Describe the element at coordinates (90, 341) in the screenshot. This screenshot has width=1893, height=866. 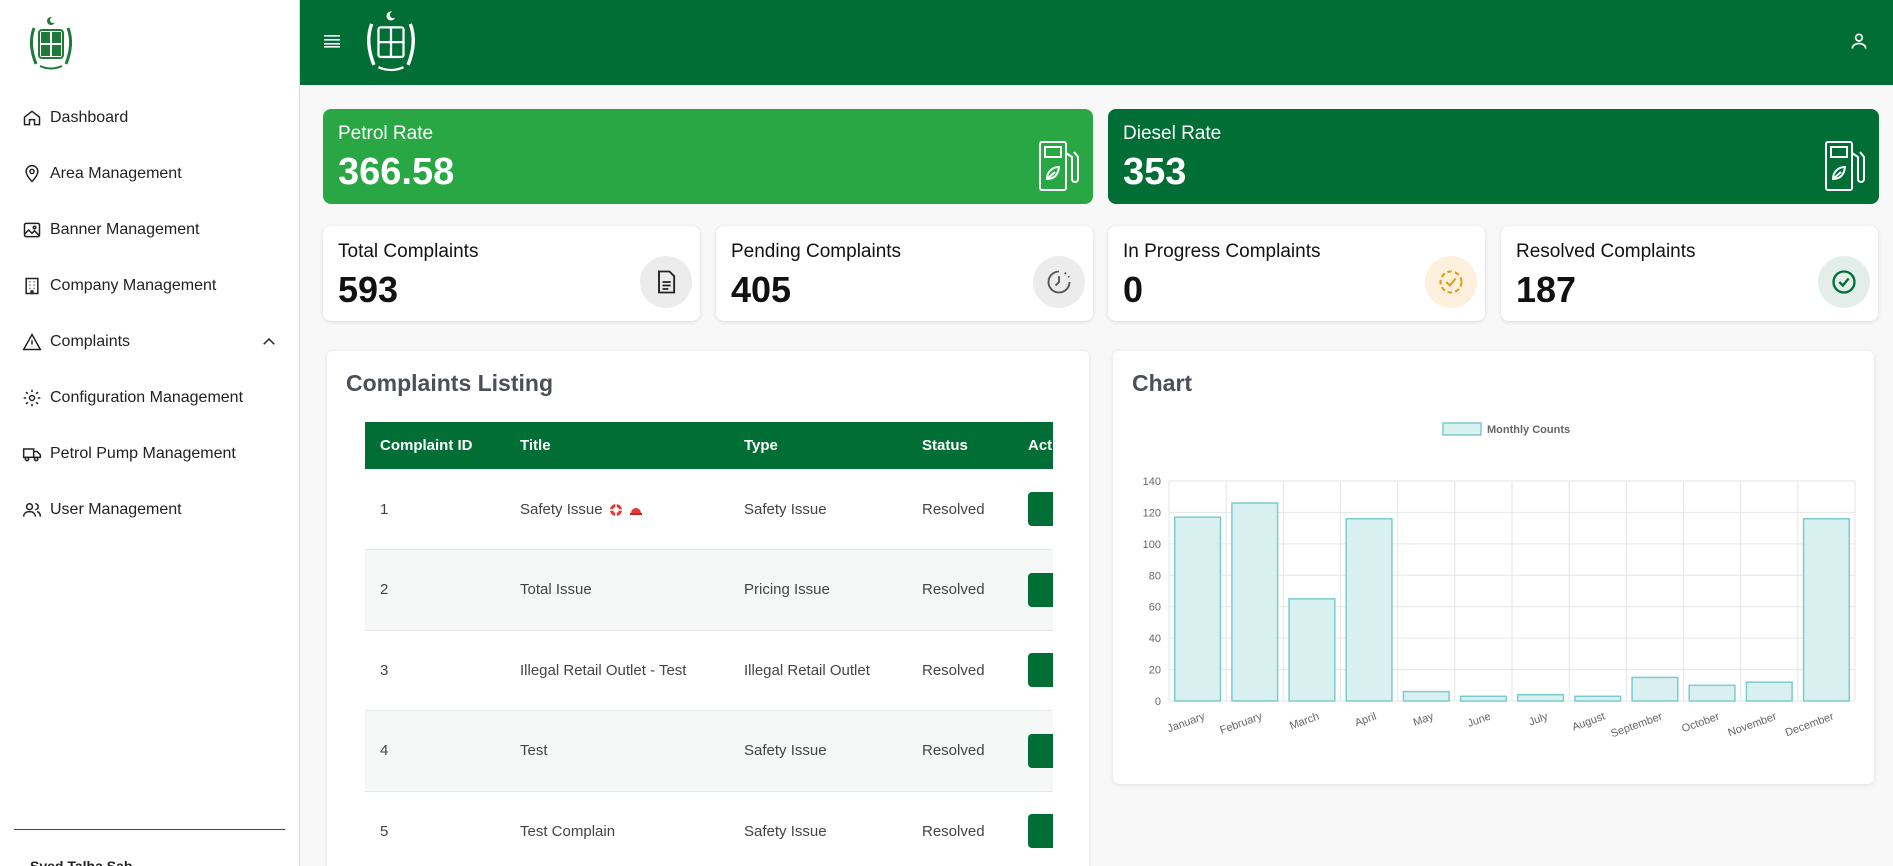
I see `sidebar-item-label: Complaints` at that location.